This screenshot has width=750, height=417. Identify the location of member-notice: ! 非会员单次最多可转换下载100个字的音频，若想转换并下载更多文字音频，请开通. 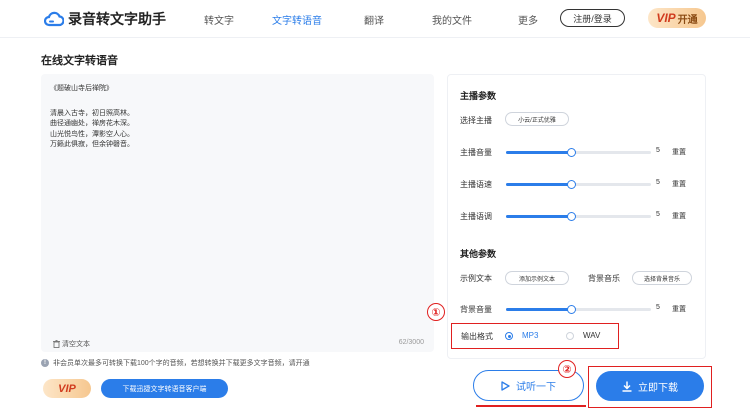
(175, 363).